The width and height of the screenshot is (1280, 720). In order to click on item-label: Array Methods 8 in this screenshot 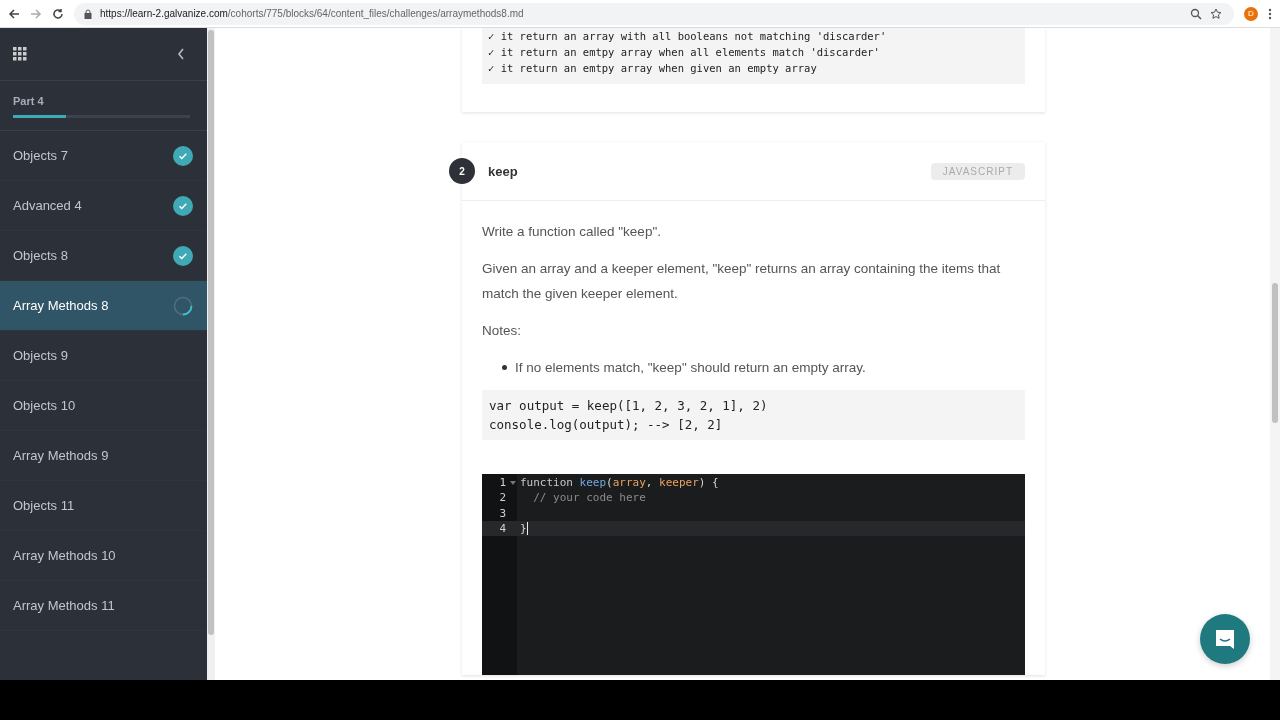, I will do `click(61, 305)`.